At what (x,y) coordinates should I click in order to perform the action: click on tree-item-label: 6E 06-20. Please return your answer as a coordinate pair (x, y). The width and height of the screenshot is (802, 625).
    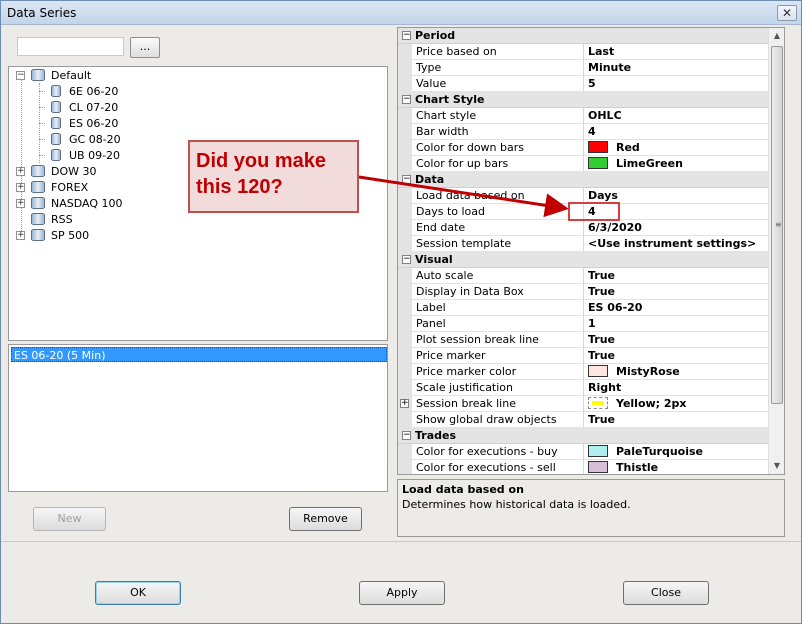
    Looking at the image, I should click on (94, 91).